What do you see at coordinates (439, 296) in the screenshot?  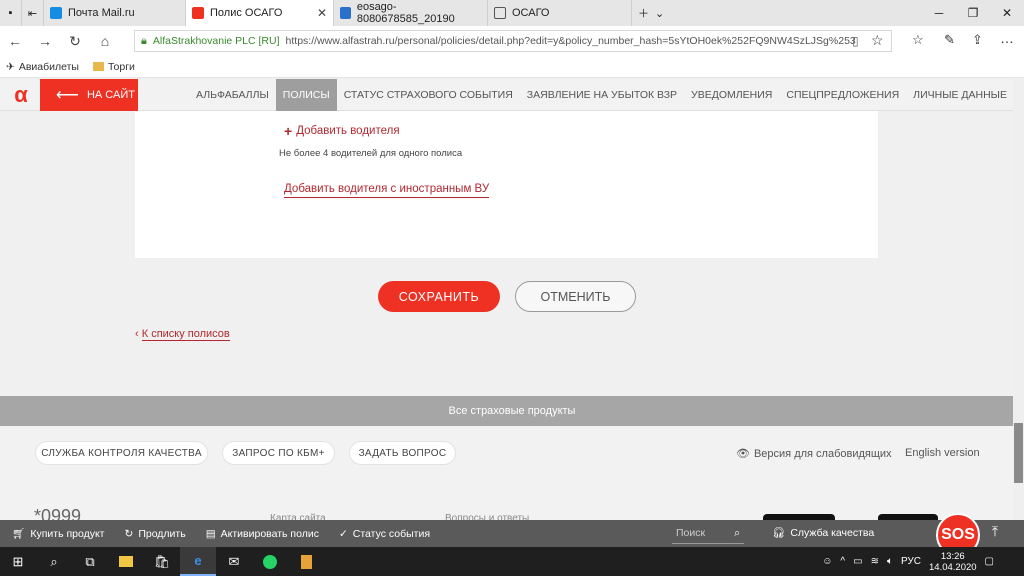 I see `save-button: СОХРАНИТЬ` at bounding box center [439, 296].